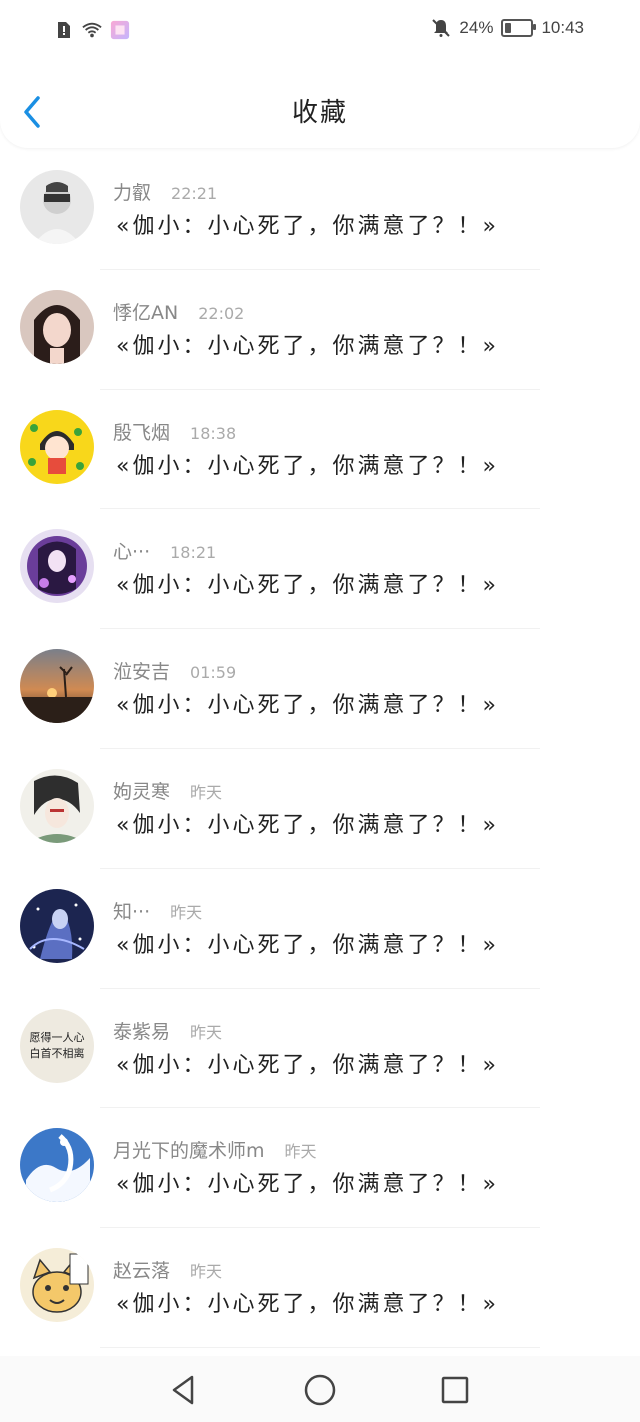  What do you see at coordinates (320, 929) in the screenshot?
I see `list-item: 知··· 昨天 «伽小：小心死了，你满意了？！»` at bounding box center [320, 929].